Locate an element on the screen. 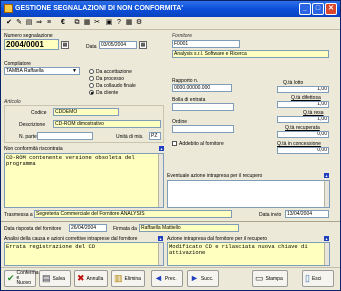  print-button: ▭ Stampa is located at coordinates (270, 278).